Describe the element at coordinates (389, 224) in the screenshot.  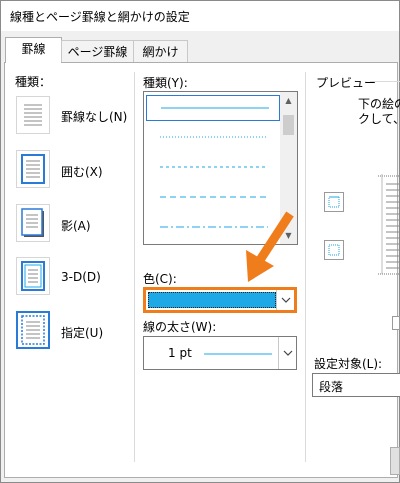
I see `preview-page-icon` at that location.